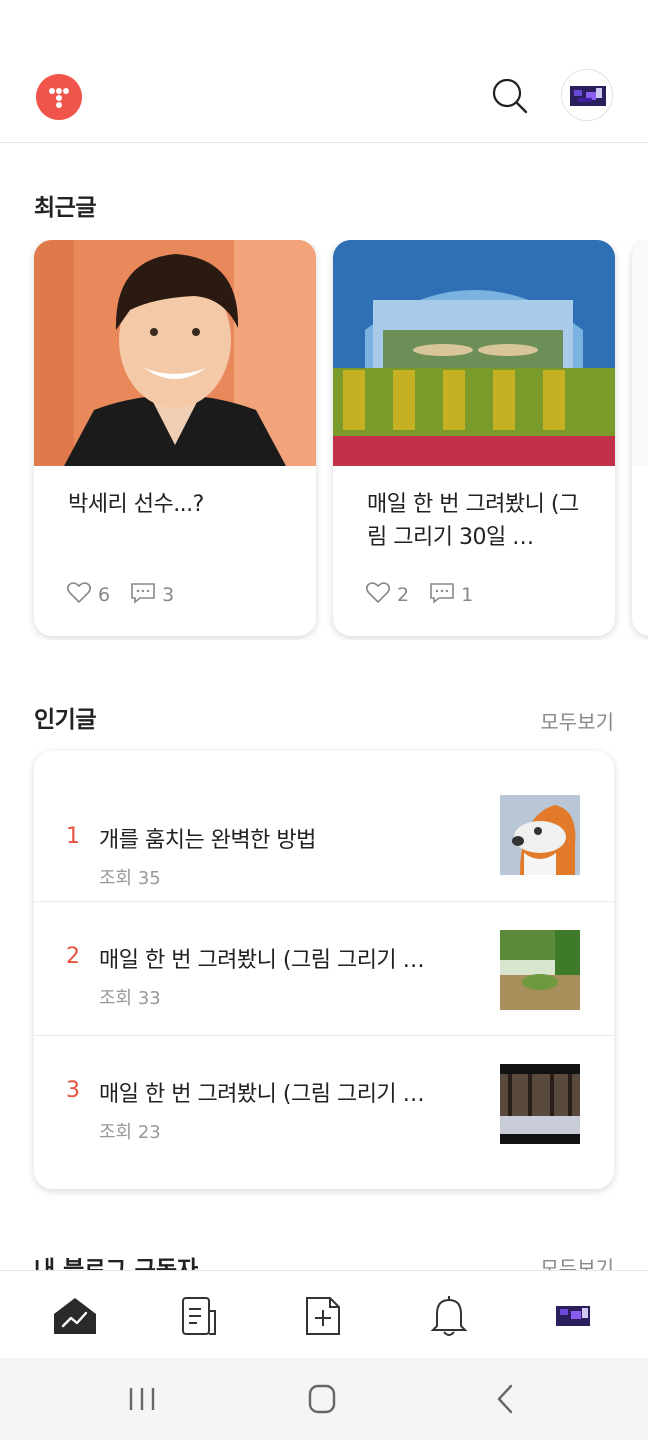 Image resolution: width=648 pixels, height=1440 pixels. Describe the element at coordinates (75, 1316) in the screenshot. I see `stats-icon` at that location.